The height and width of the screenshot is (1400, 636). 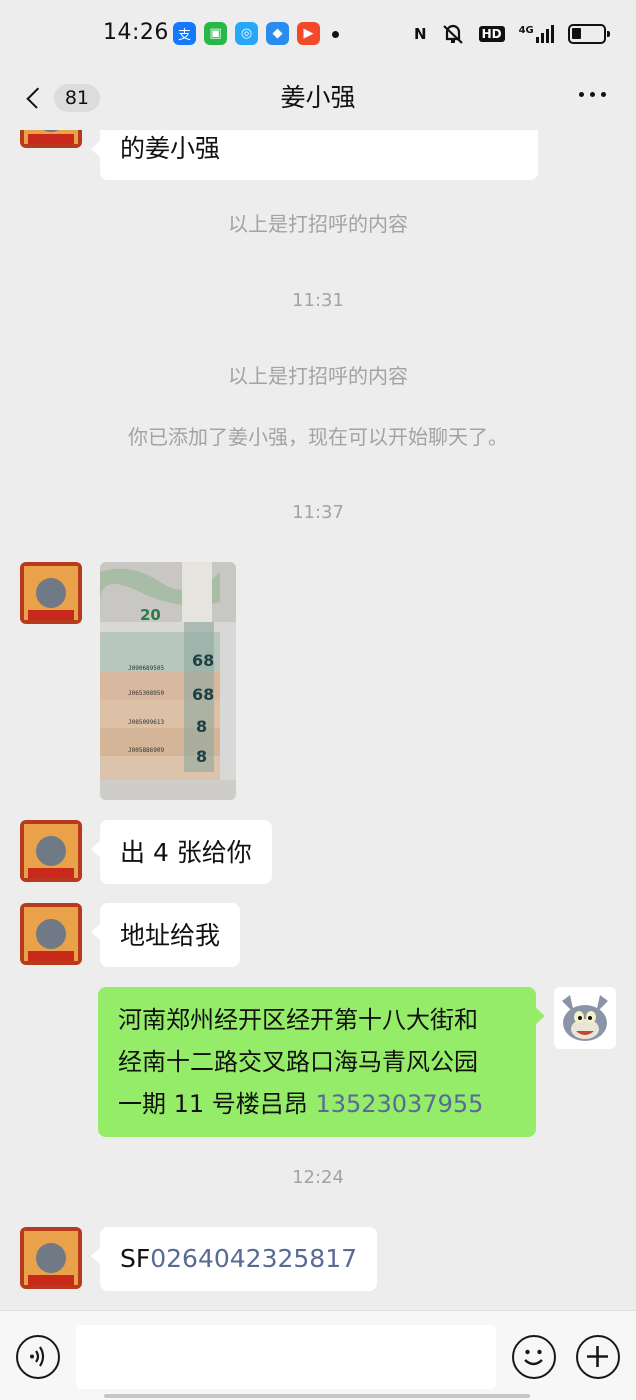 What do you see at coordinates (136, 32) in the screenshot?
I see `status-time: 14:26` at bounding box center [136, 32].